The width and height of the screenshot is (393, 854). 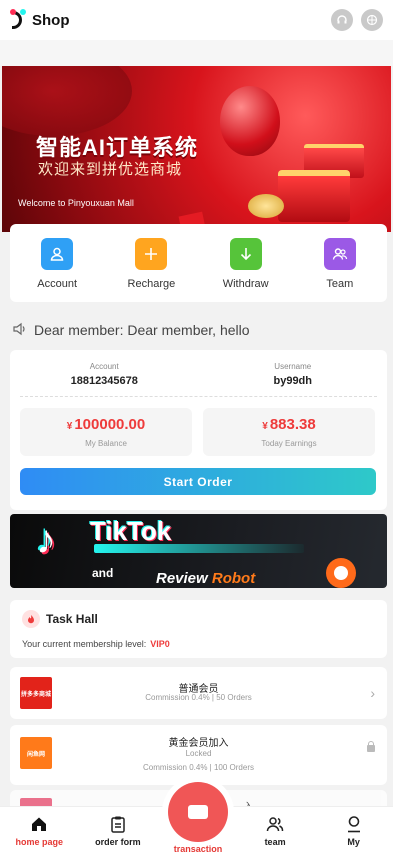 I want to click on nav-order-form: order form, so click(x=118, y=830).